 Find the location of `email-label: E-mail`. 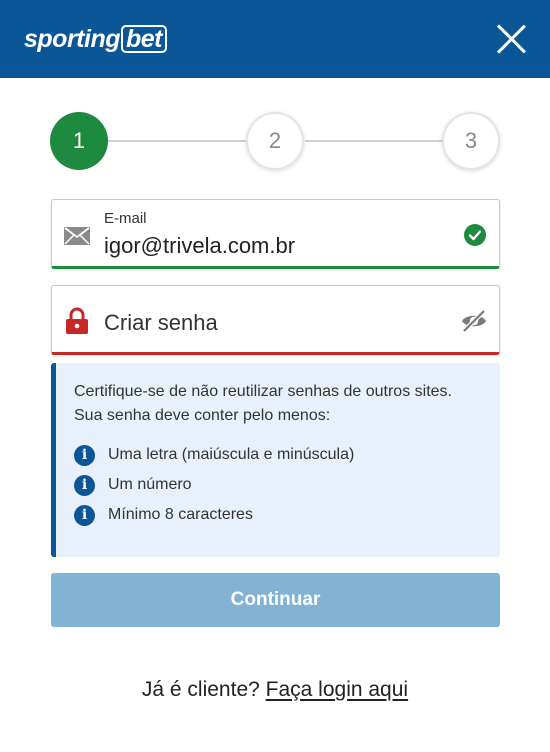

email-label: E-mail is located at coordinates (125, 218).